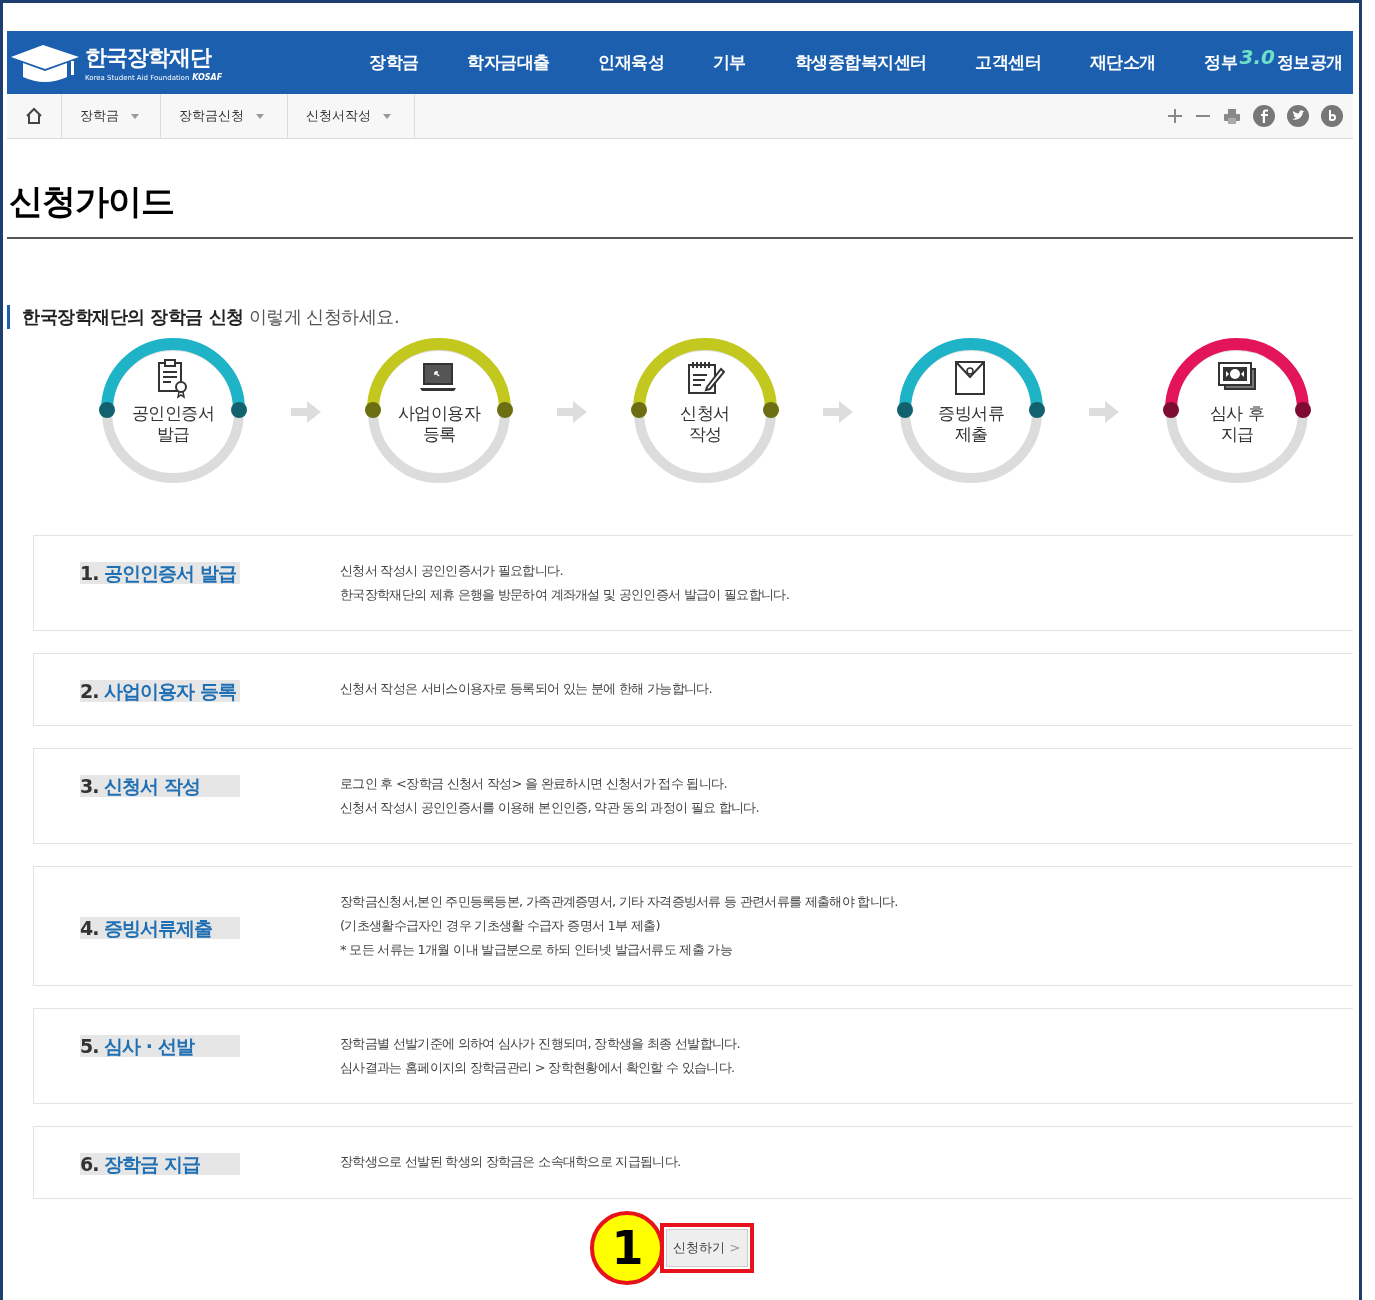 This screenshot has width=1375, height=1300. What do you see at coordinates (1332, 116) in the screenshot?
I see `blog-icon` at bounding box center [1332, 116].